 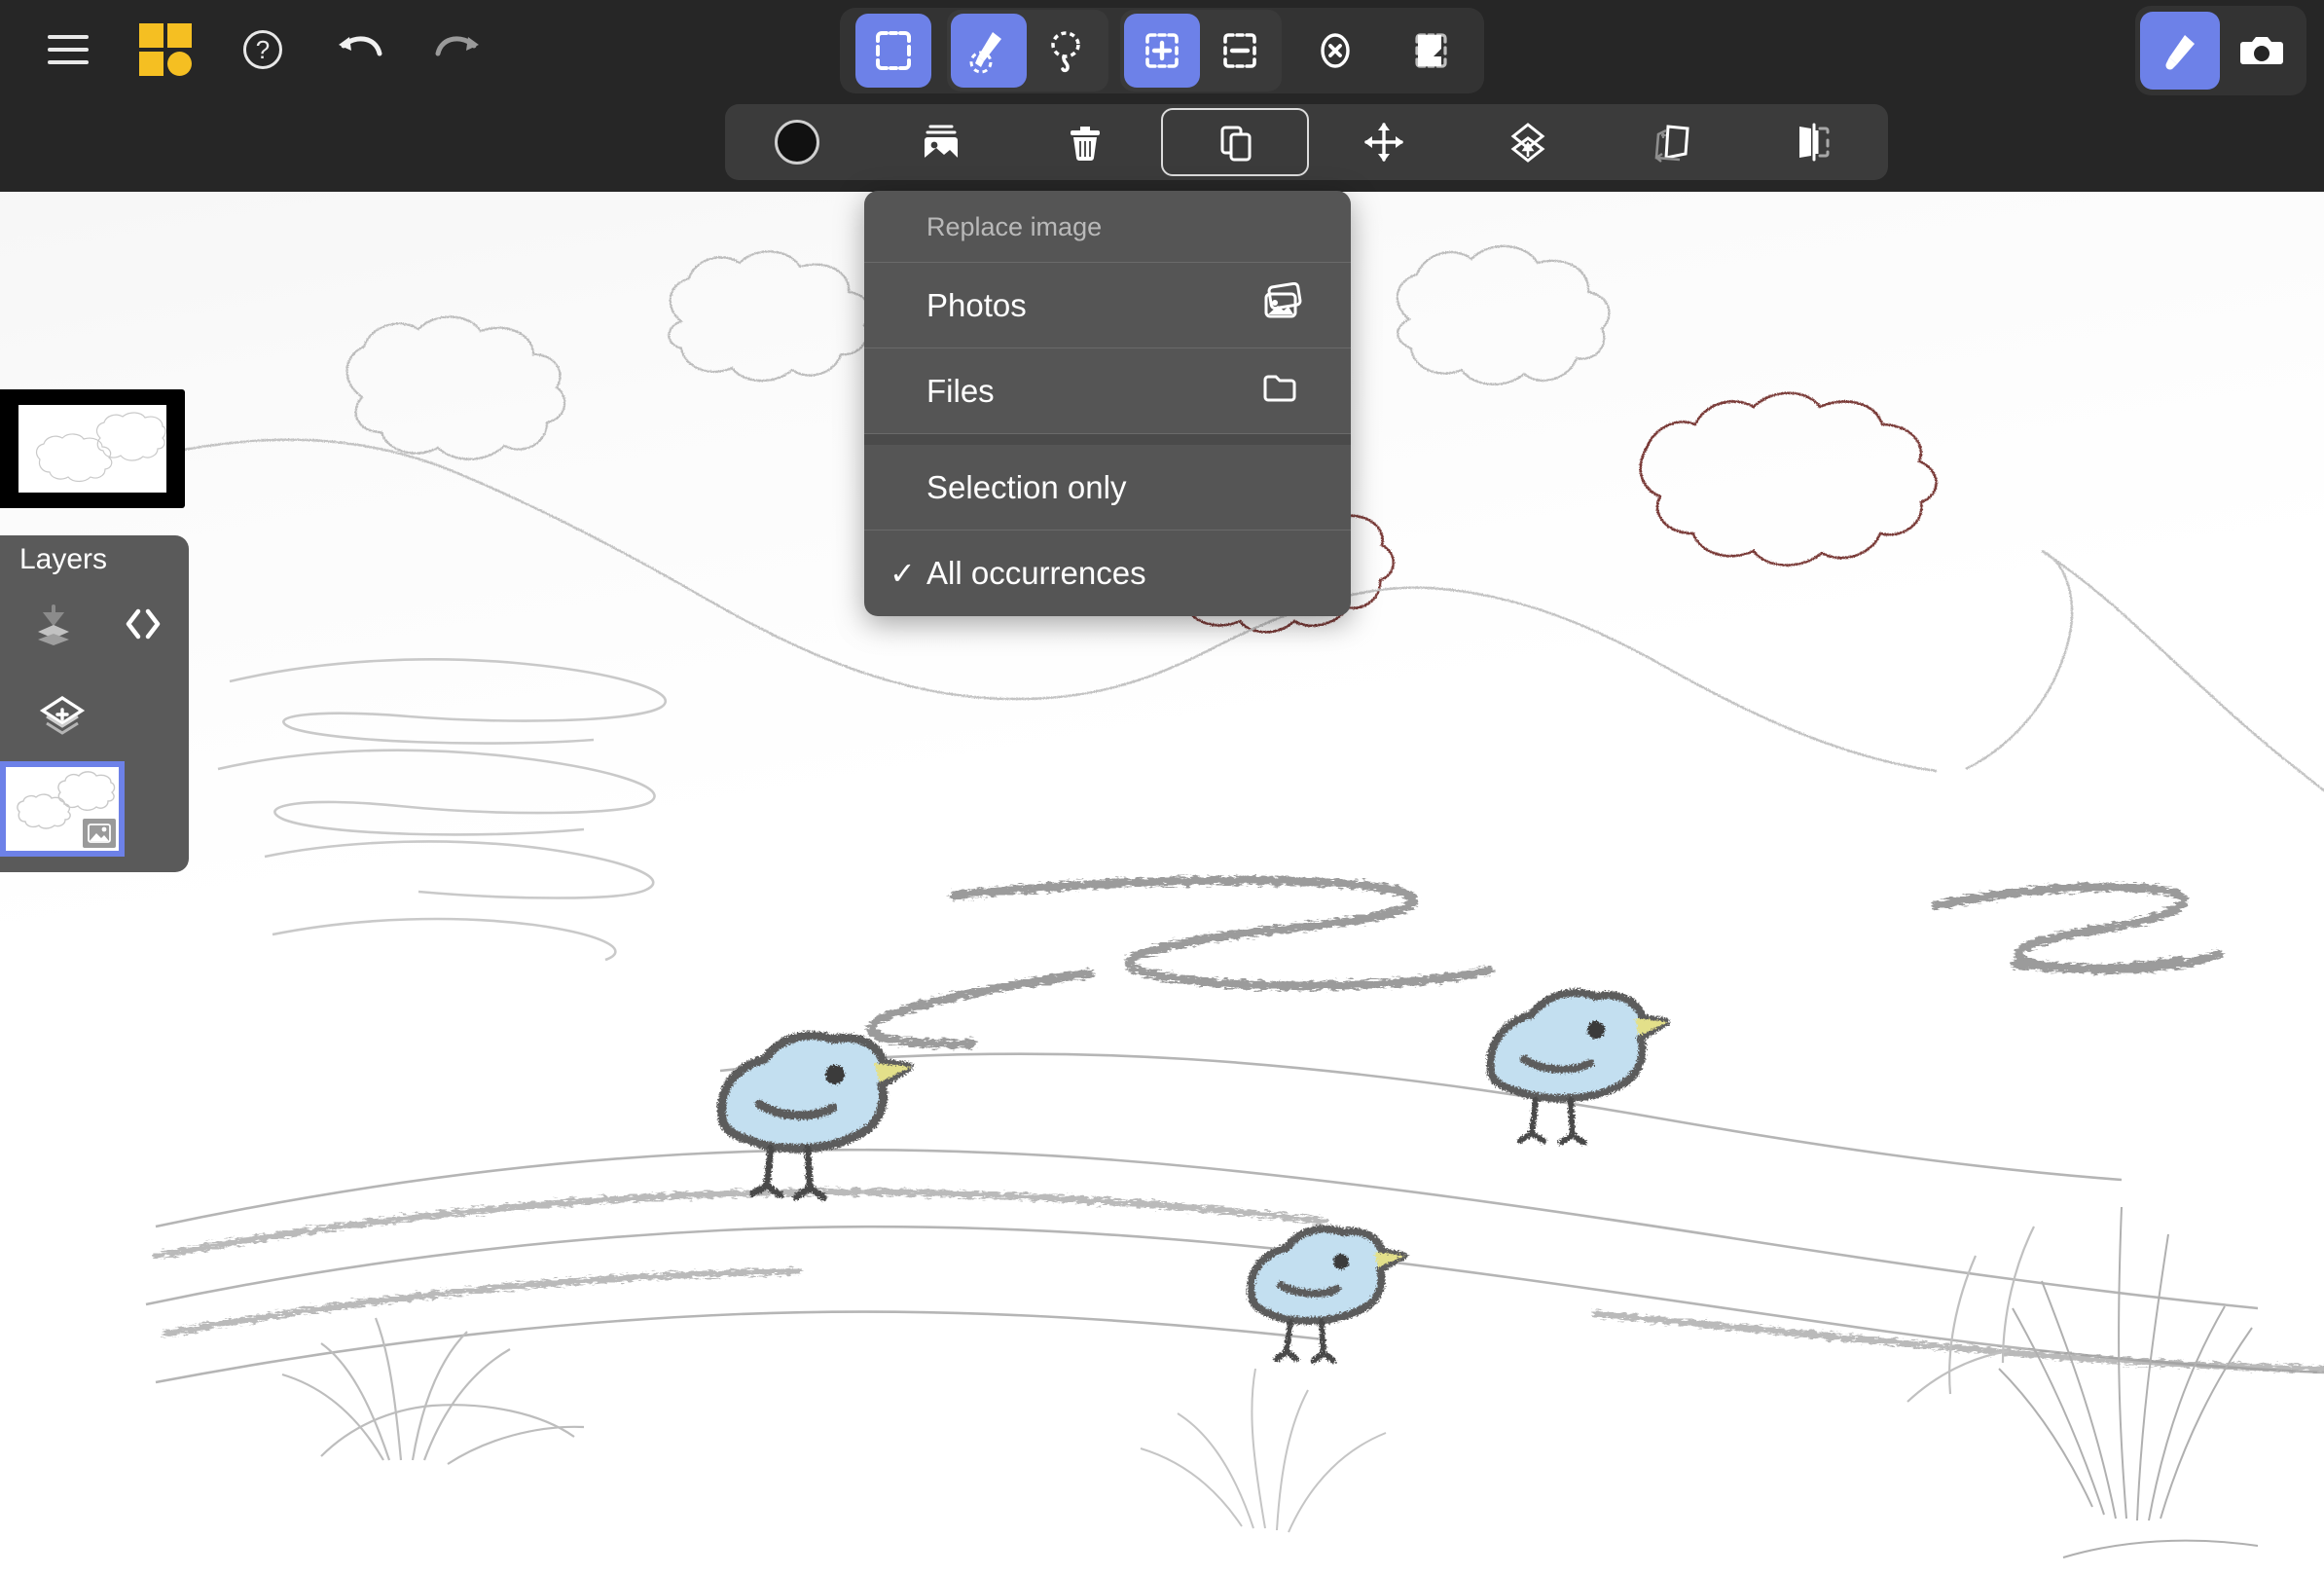 I want to click on redo-button, so click(x=457, y=50).